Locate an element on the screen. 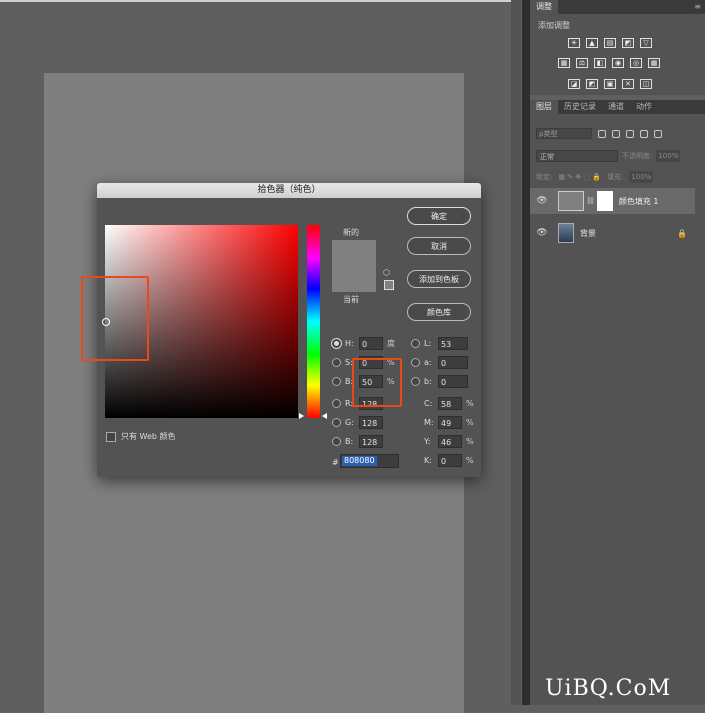  channel-mixer-icon: ◎ is located at coordinates (636, 63).